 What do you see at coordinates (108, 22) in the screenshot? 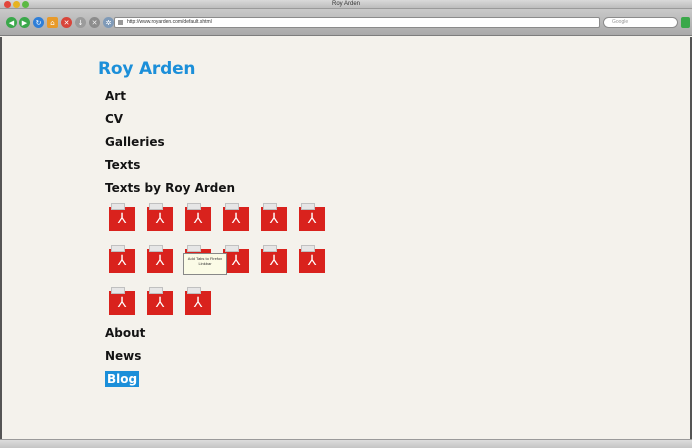
I see `gear-icon: ✲` at bounding box center [108, 22].